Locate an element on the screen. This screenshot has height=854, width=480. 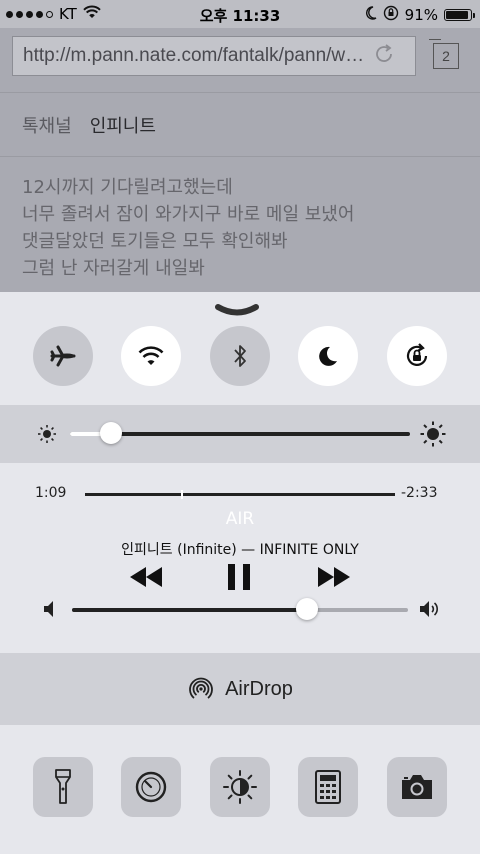
remaining-time: -2:33 is located at coordinates (419, 493).